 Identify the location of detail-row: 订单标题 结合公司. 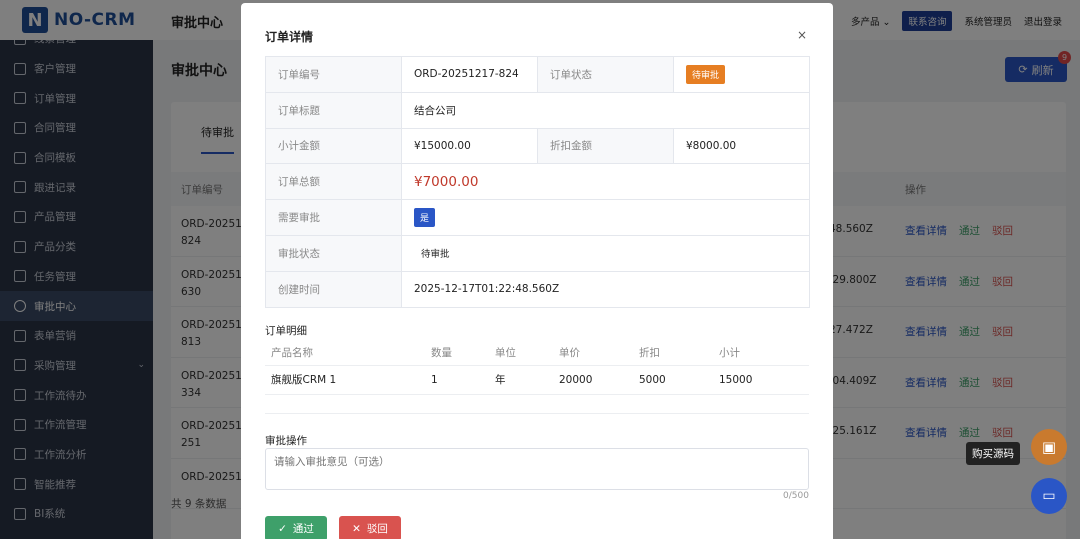
(537, 110).